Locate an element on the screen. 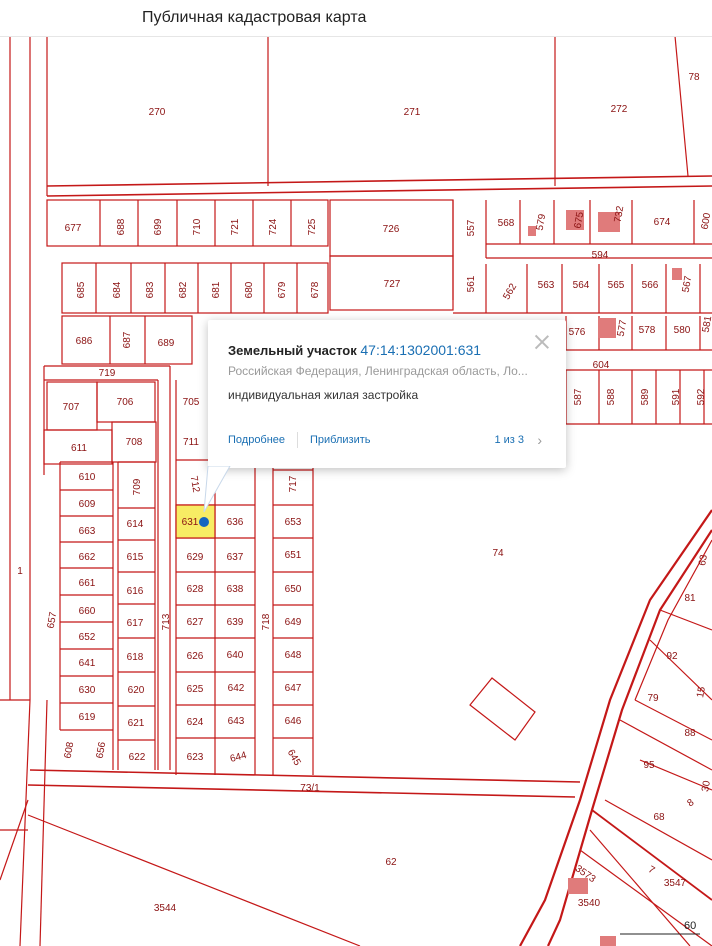 The width and height of the screenshot is (712, 946). parcel-label: 576 is located at coordinates (577, 332).